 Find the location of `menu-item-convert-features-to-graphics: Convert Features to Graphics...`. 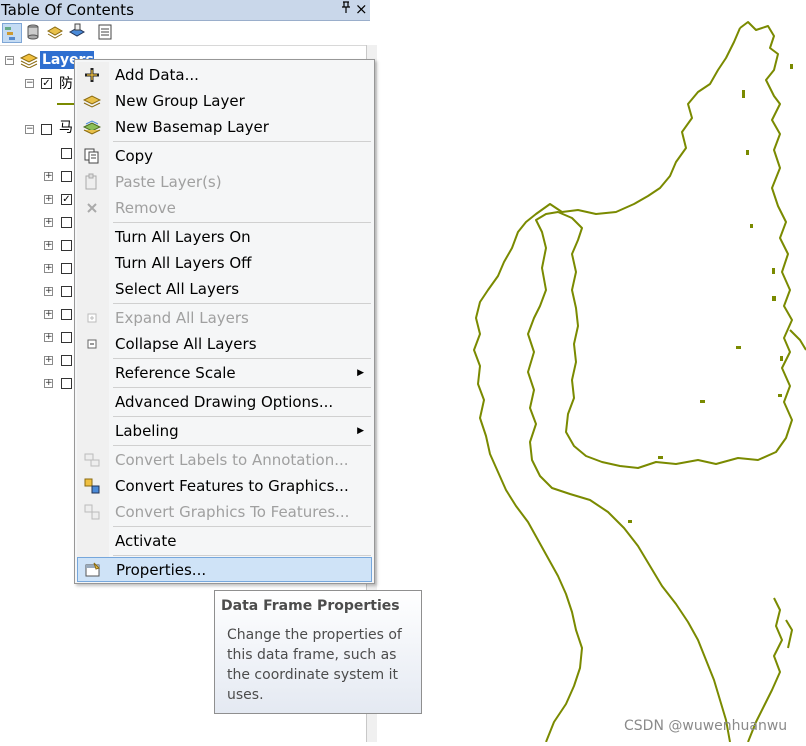

menu-item-convert-features-to-graphics: Convert Features to Graphics... is located at coordinates (224, 486).